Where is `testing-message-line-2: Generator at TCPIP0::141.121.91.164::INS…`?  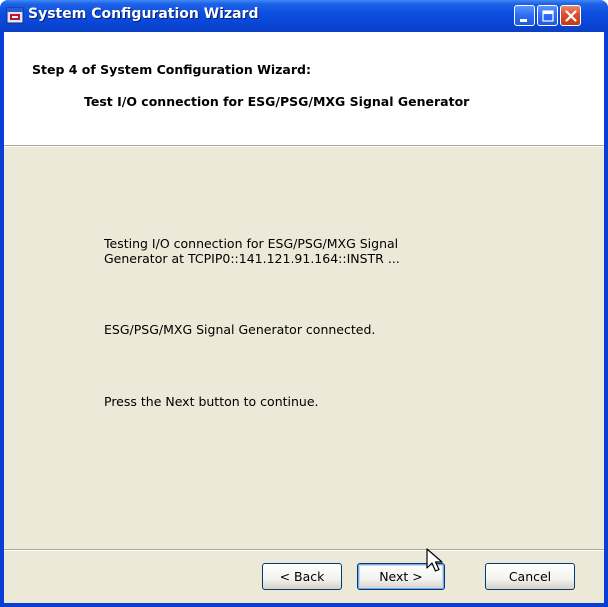
testing-message-line-2: Generator at TCPIP0::141.121.91.164::INS… is located at coordinates (252, 258).